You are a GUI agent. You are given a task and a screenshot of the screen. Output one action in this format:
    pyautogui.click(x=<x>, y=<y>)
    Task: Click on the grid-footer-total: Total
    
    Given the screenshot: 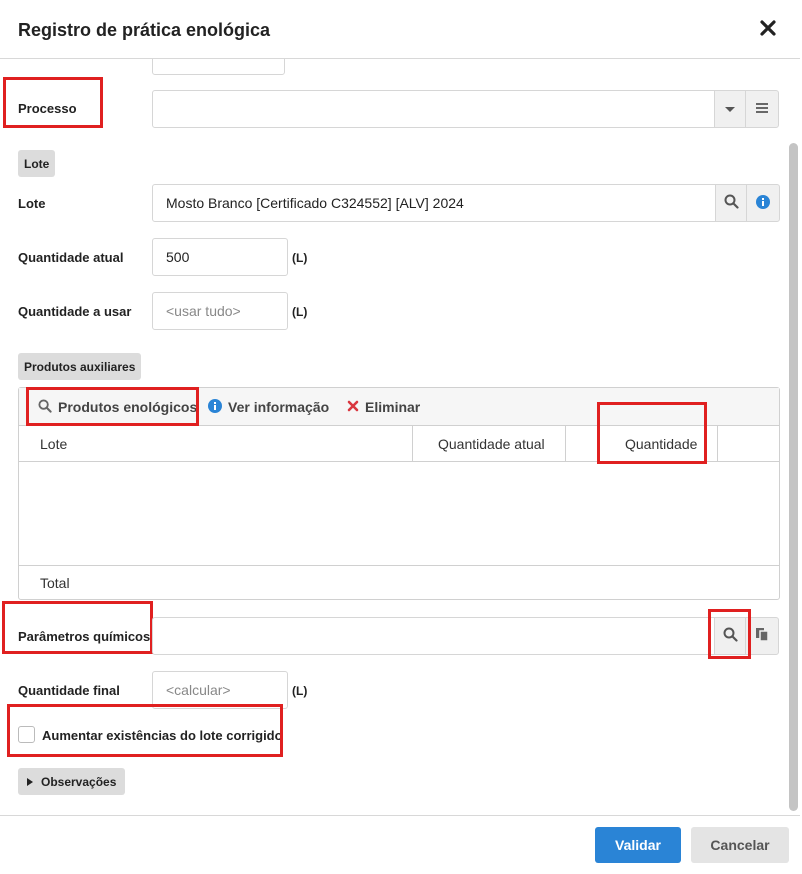 What is the action you would take?
    pyautogui.click(x=399, y=582)
    